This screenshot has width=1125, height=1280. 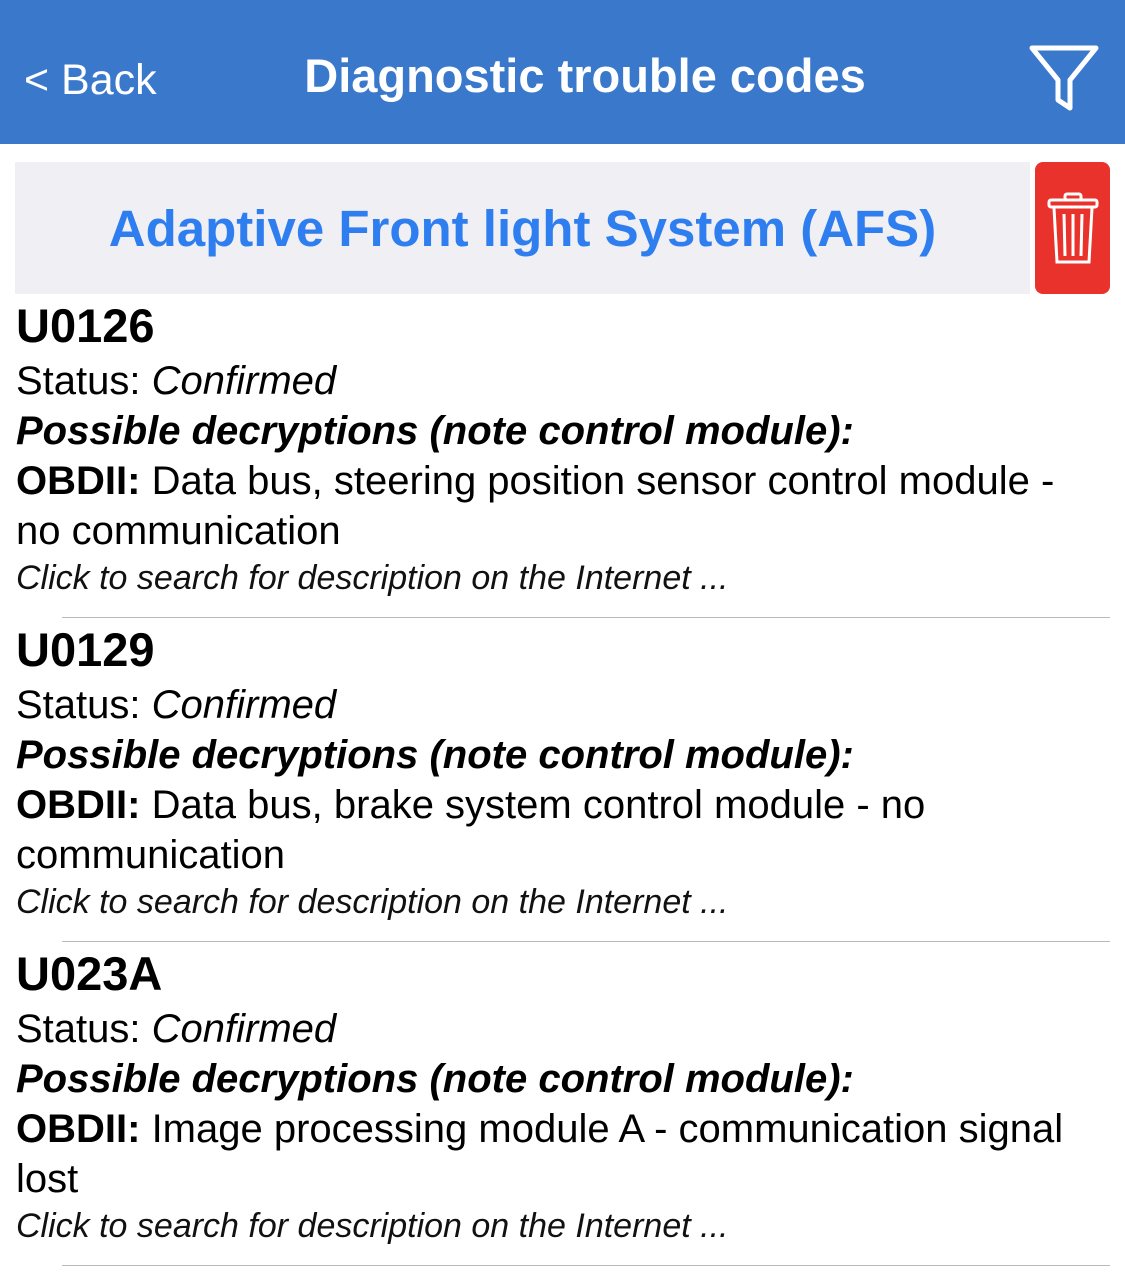 I want to click on delete-button, so click(x=1072, y=228).